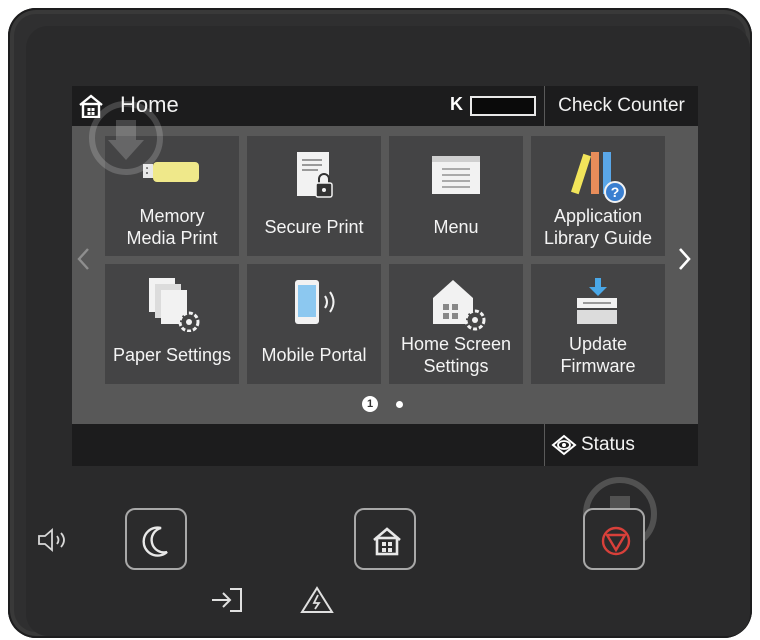 The image size is (760, 640). Describe the element at coordinates (598, 227) in the screenshot. I see `tile-label: Application Library Guide` at that location.